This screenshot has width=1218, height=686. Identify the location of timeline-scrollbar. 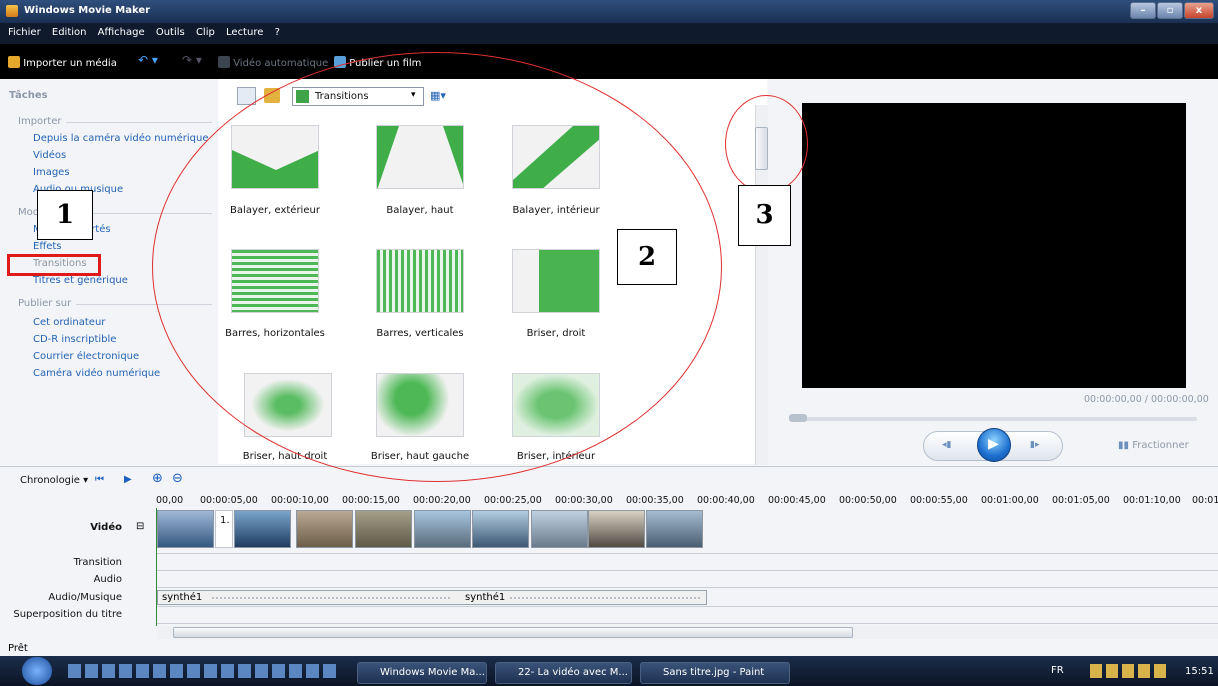
(687, 632).